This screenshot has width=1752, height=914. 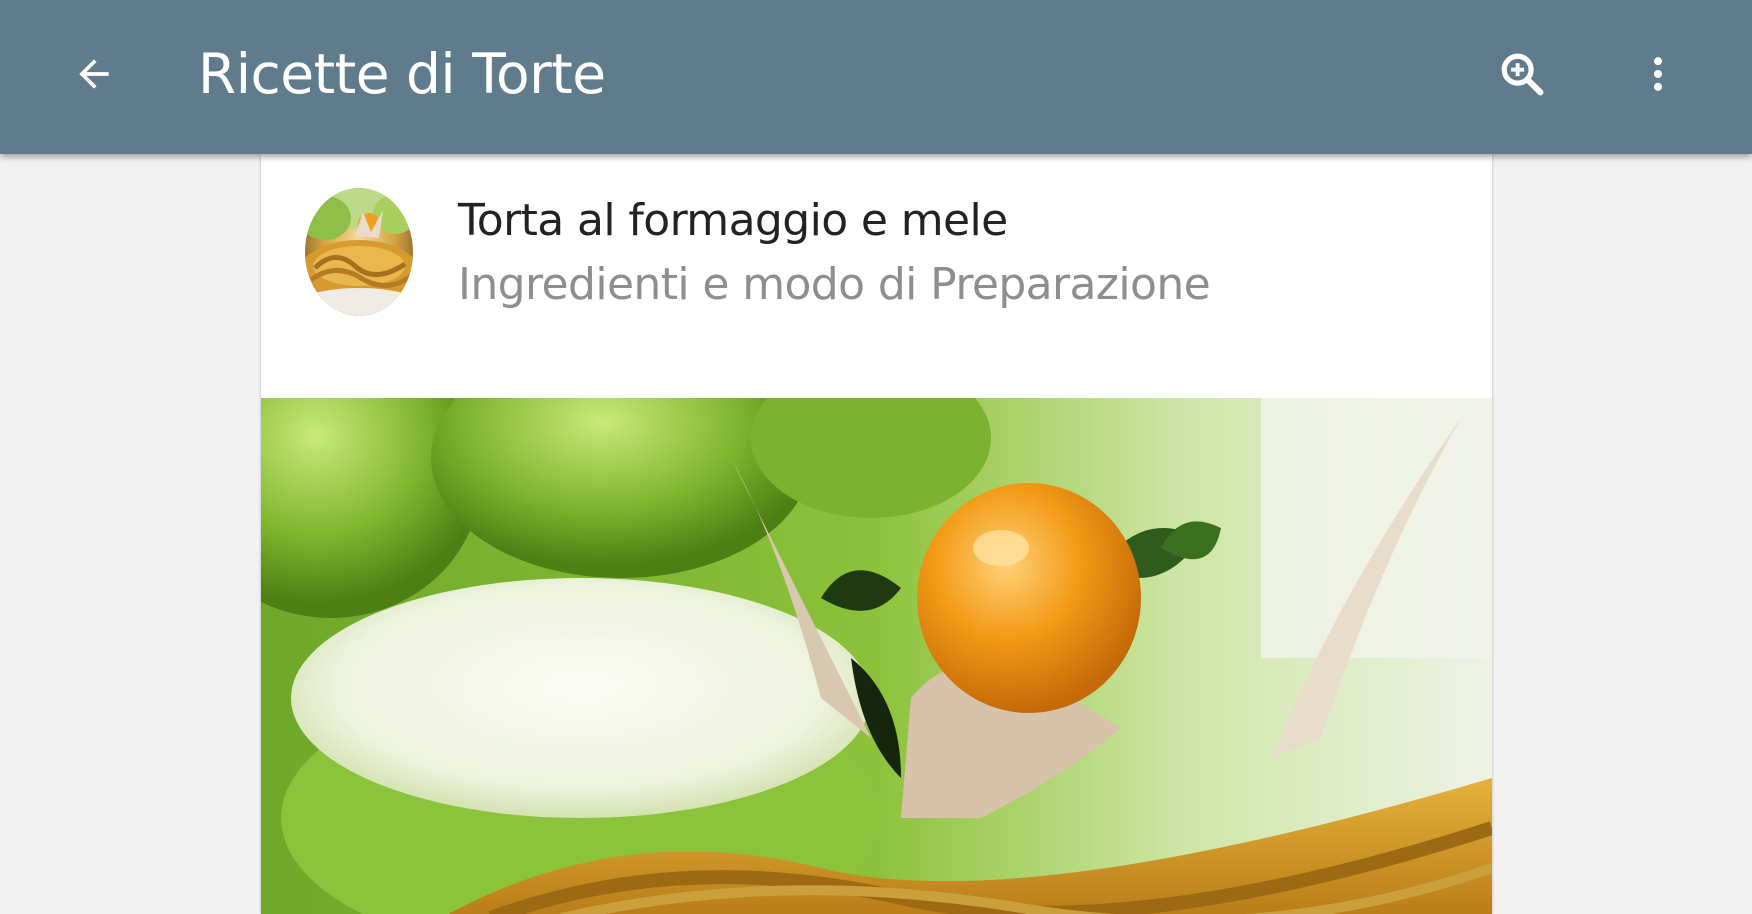 I want to click on search-button, so click(x=1522, y=74).